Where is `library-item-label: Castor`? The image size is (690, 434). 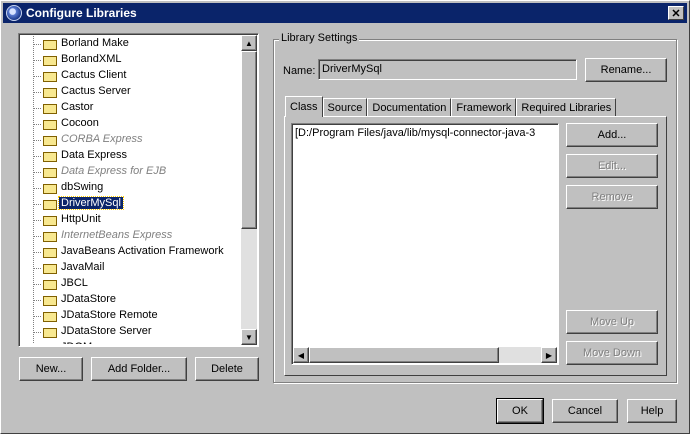
library-item-label: Castor is located at coordinates (77, 107).